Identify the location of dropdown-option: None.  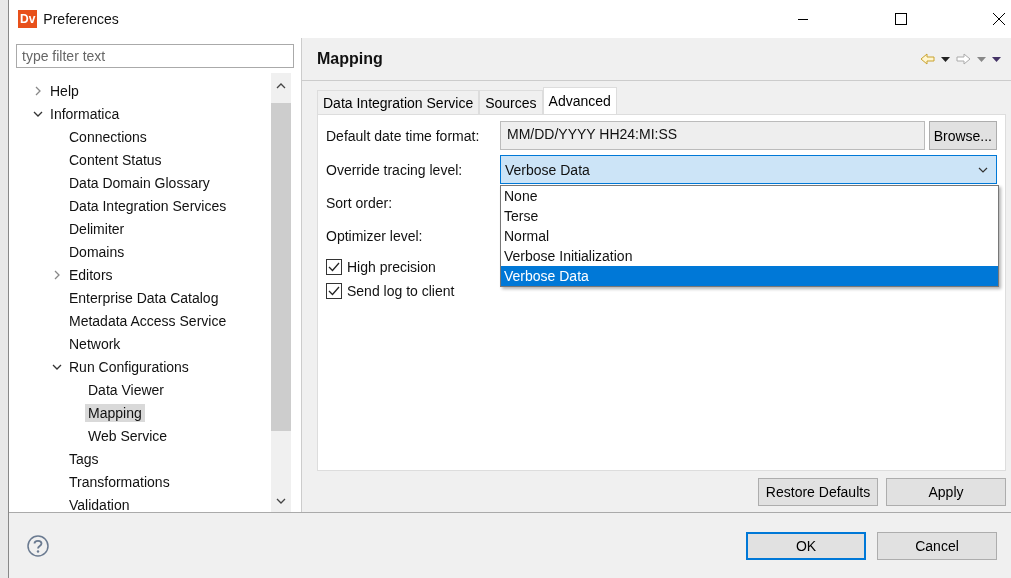
(749, 196).